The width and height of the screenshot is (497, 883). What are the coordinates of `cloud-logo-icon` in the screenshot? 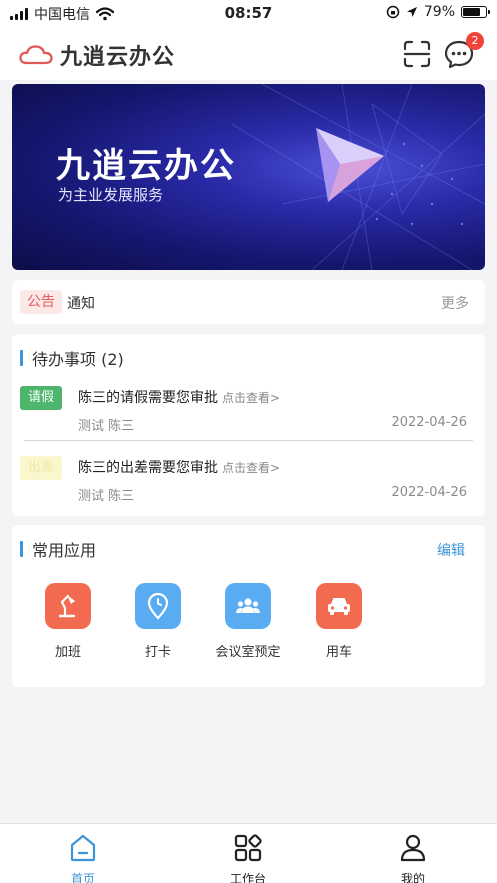 It's located at (36, 55).